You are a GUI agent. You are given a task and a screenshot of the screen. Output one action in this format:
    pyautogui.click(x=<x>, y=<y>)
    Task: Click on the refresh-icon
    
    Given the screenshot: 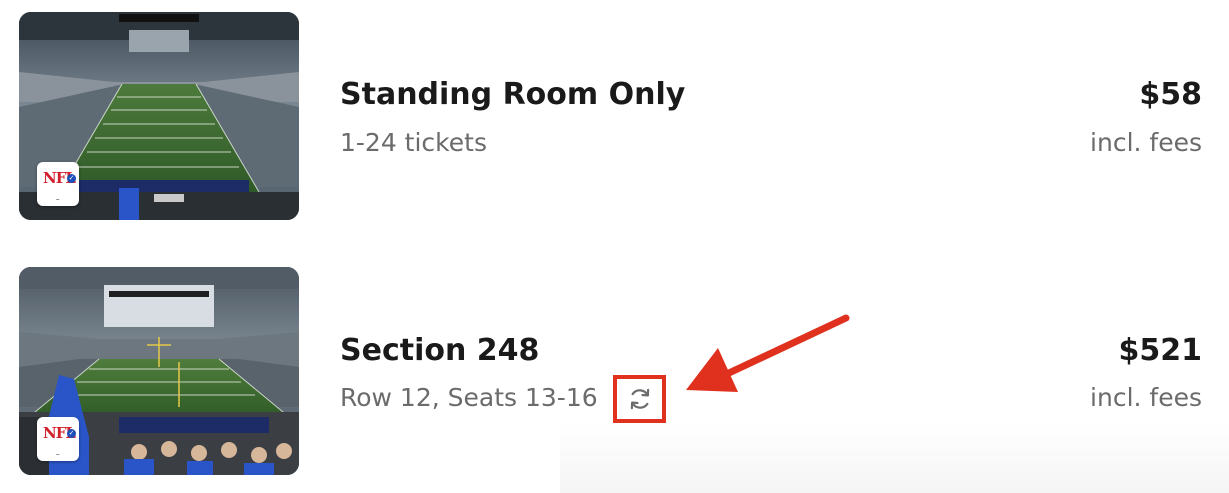 What is the action you would take?
    pyautogui.click(x=640, y=399)
    